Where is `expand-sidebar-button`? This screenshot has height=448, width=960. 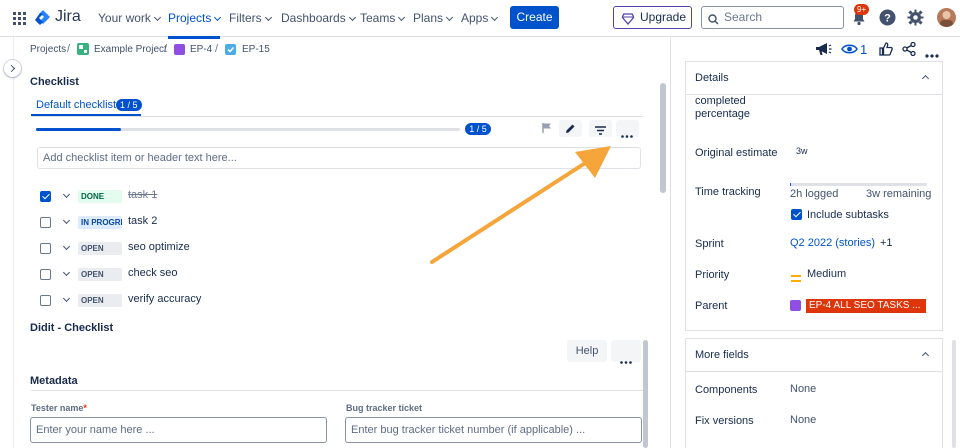
expand-sidebar-button is located at coordinates (12, 68).